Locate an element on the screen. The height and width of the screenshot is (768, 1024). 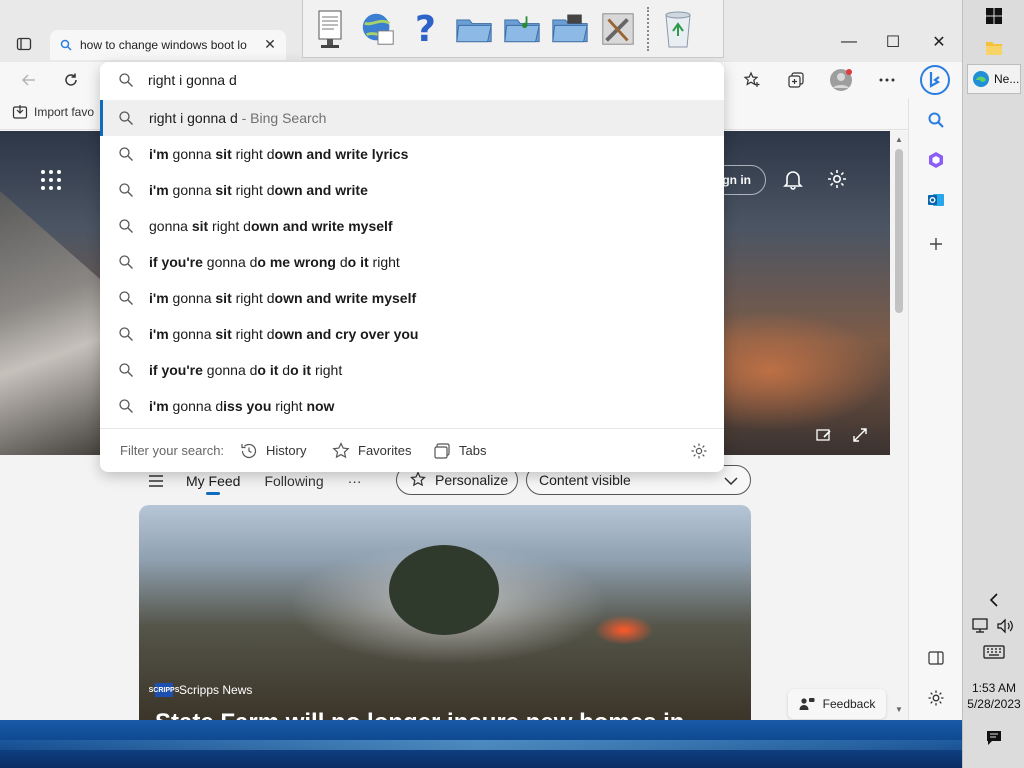
search-settings-button is located at coordinates (699, 451).